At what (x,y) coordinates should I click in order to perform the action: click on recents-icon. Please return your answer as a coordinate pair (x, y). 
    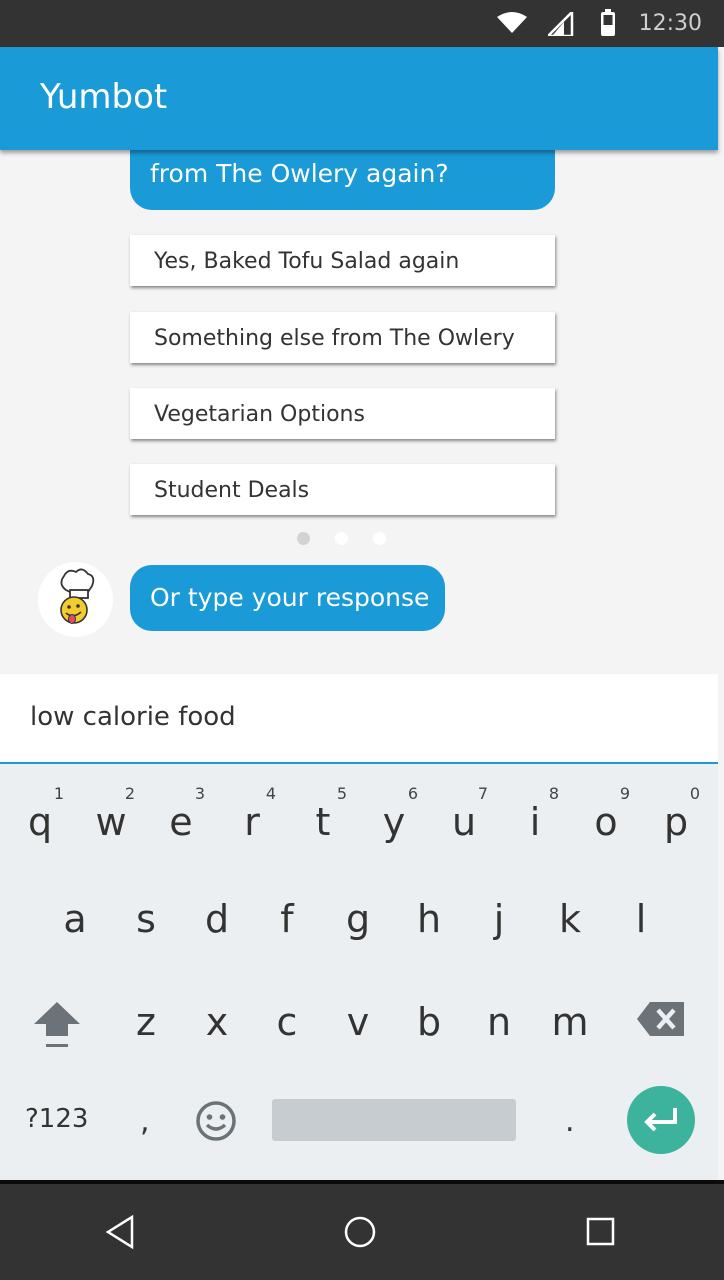
    Looking at the image, I should click on (601, 1232).